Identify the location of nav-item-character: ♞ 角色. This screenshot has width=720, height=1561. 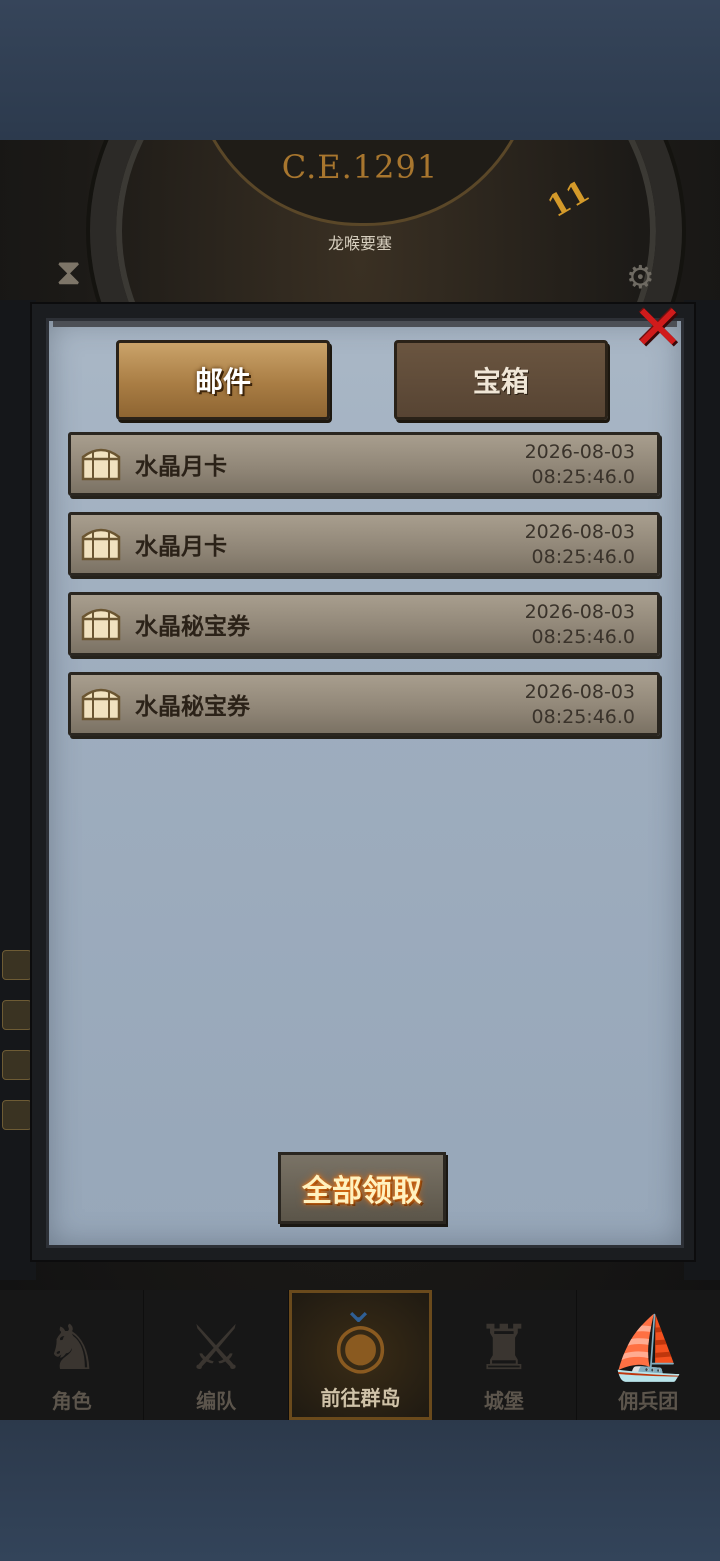
(72, 1355).